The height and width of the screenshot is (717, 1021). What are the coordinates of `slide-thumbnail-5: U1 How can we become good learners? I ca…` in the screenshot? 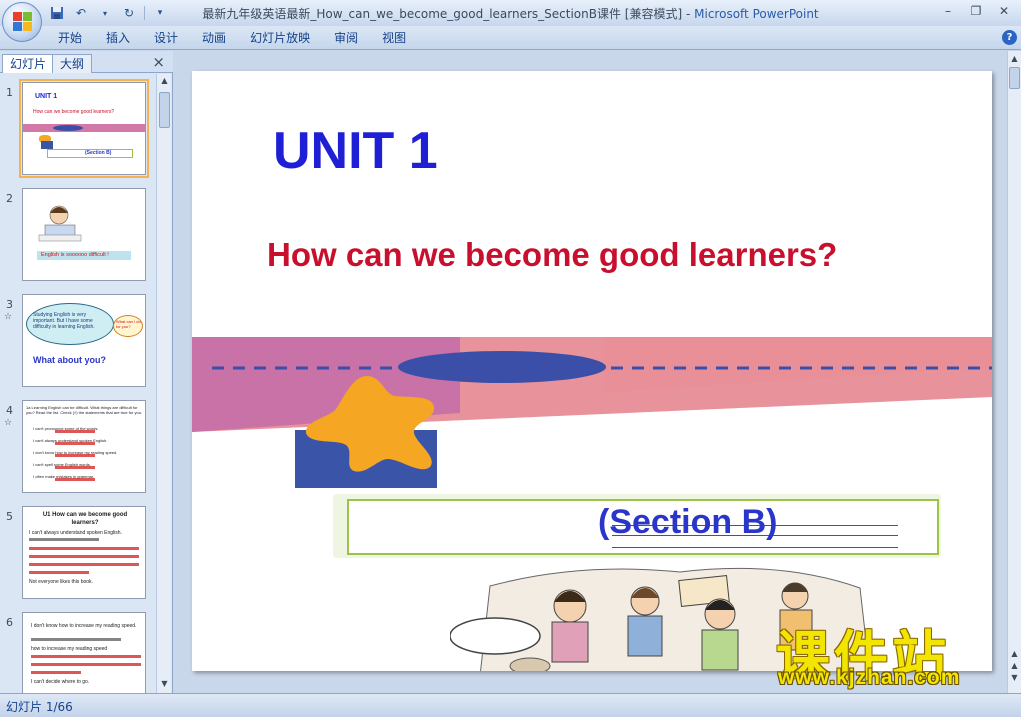 It's located at (84, 552).